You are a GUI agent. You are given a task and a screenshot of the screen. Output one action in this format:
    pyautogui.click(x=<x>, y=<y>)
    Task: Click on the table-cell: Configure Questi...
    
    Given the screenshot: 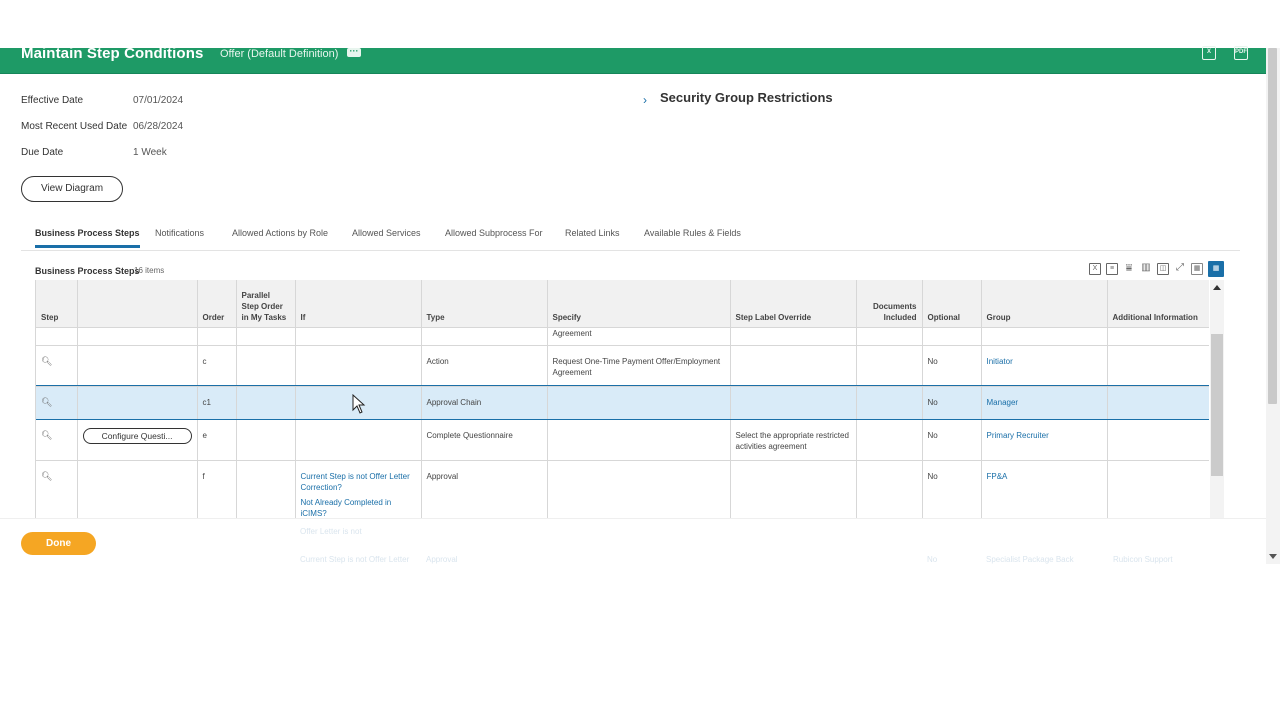 What is the action you would take?
    pyautogui.click(x=137, y=440)
    